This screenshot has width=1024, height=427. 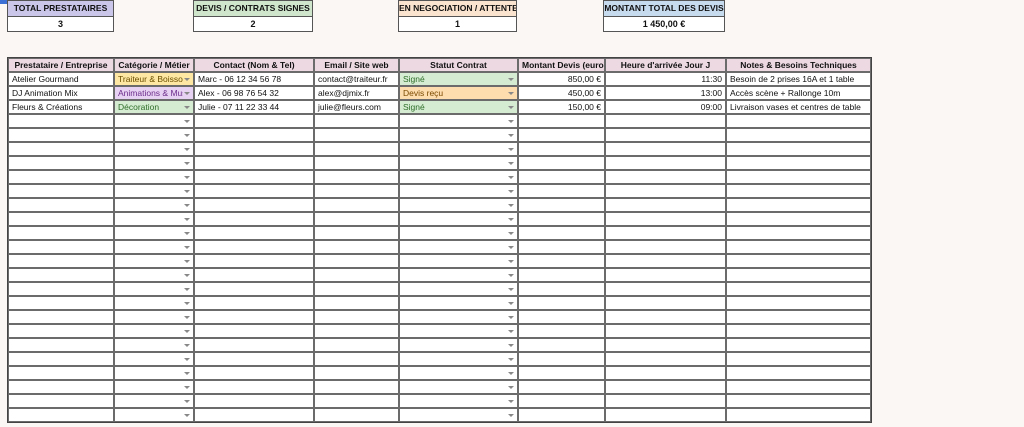 I want to click on cell-email: contact@traiteur.fr, so click(x=356, y=79).